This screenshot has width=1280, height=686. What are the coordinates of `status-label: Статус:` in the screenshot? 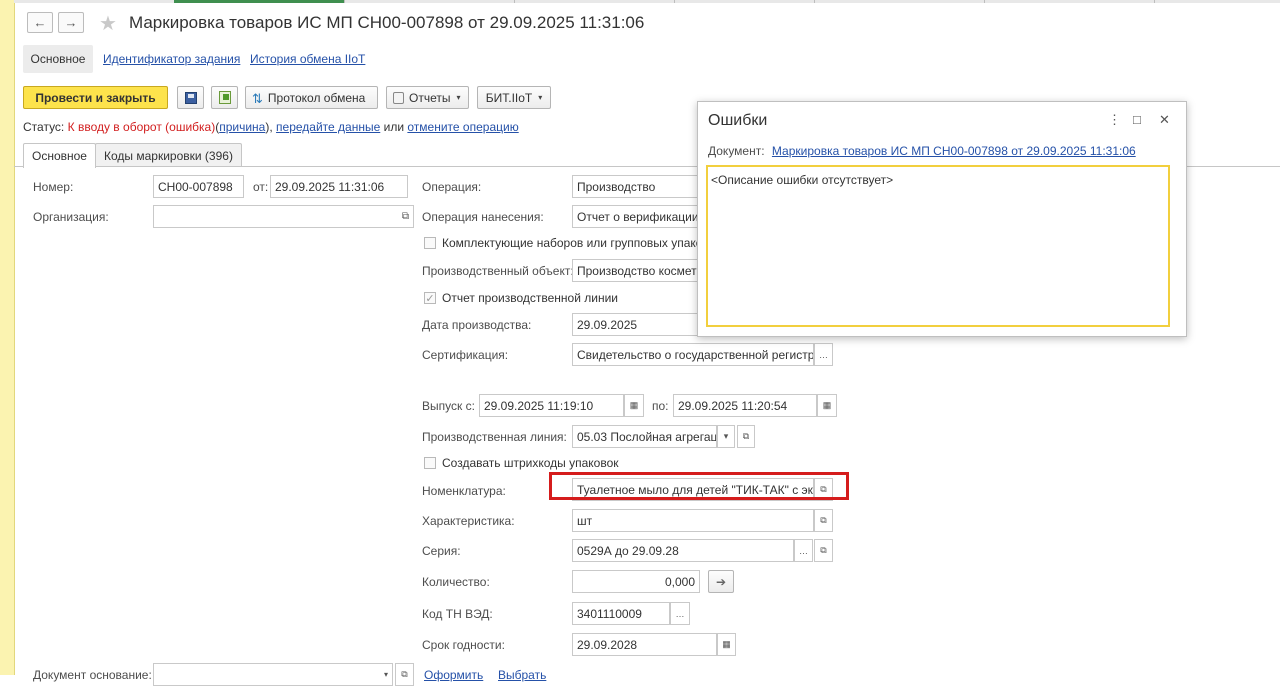 It's located at (44, 127).